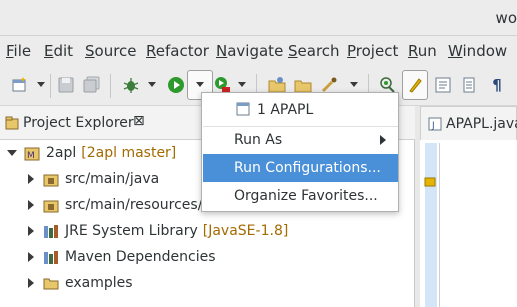 This screenshot has height=307, width=517. Describe the element at coordinates (506, 18) in the screenshot. I see `window-title: wo` at that location.